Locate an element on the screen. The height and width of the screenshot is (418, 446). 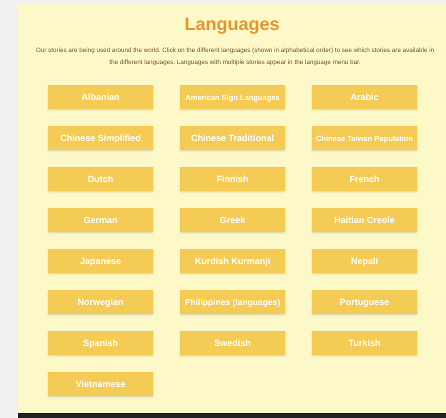
language-button: Chinese Simplified is located at coordinates (100, 138).